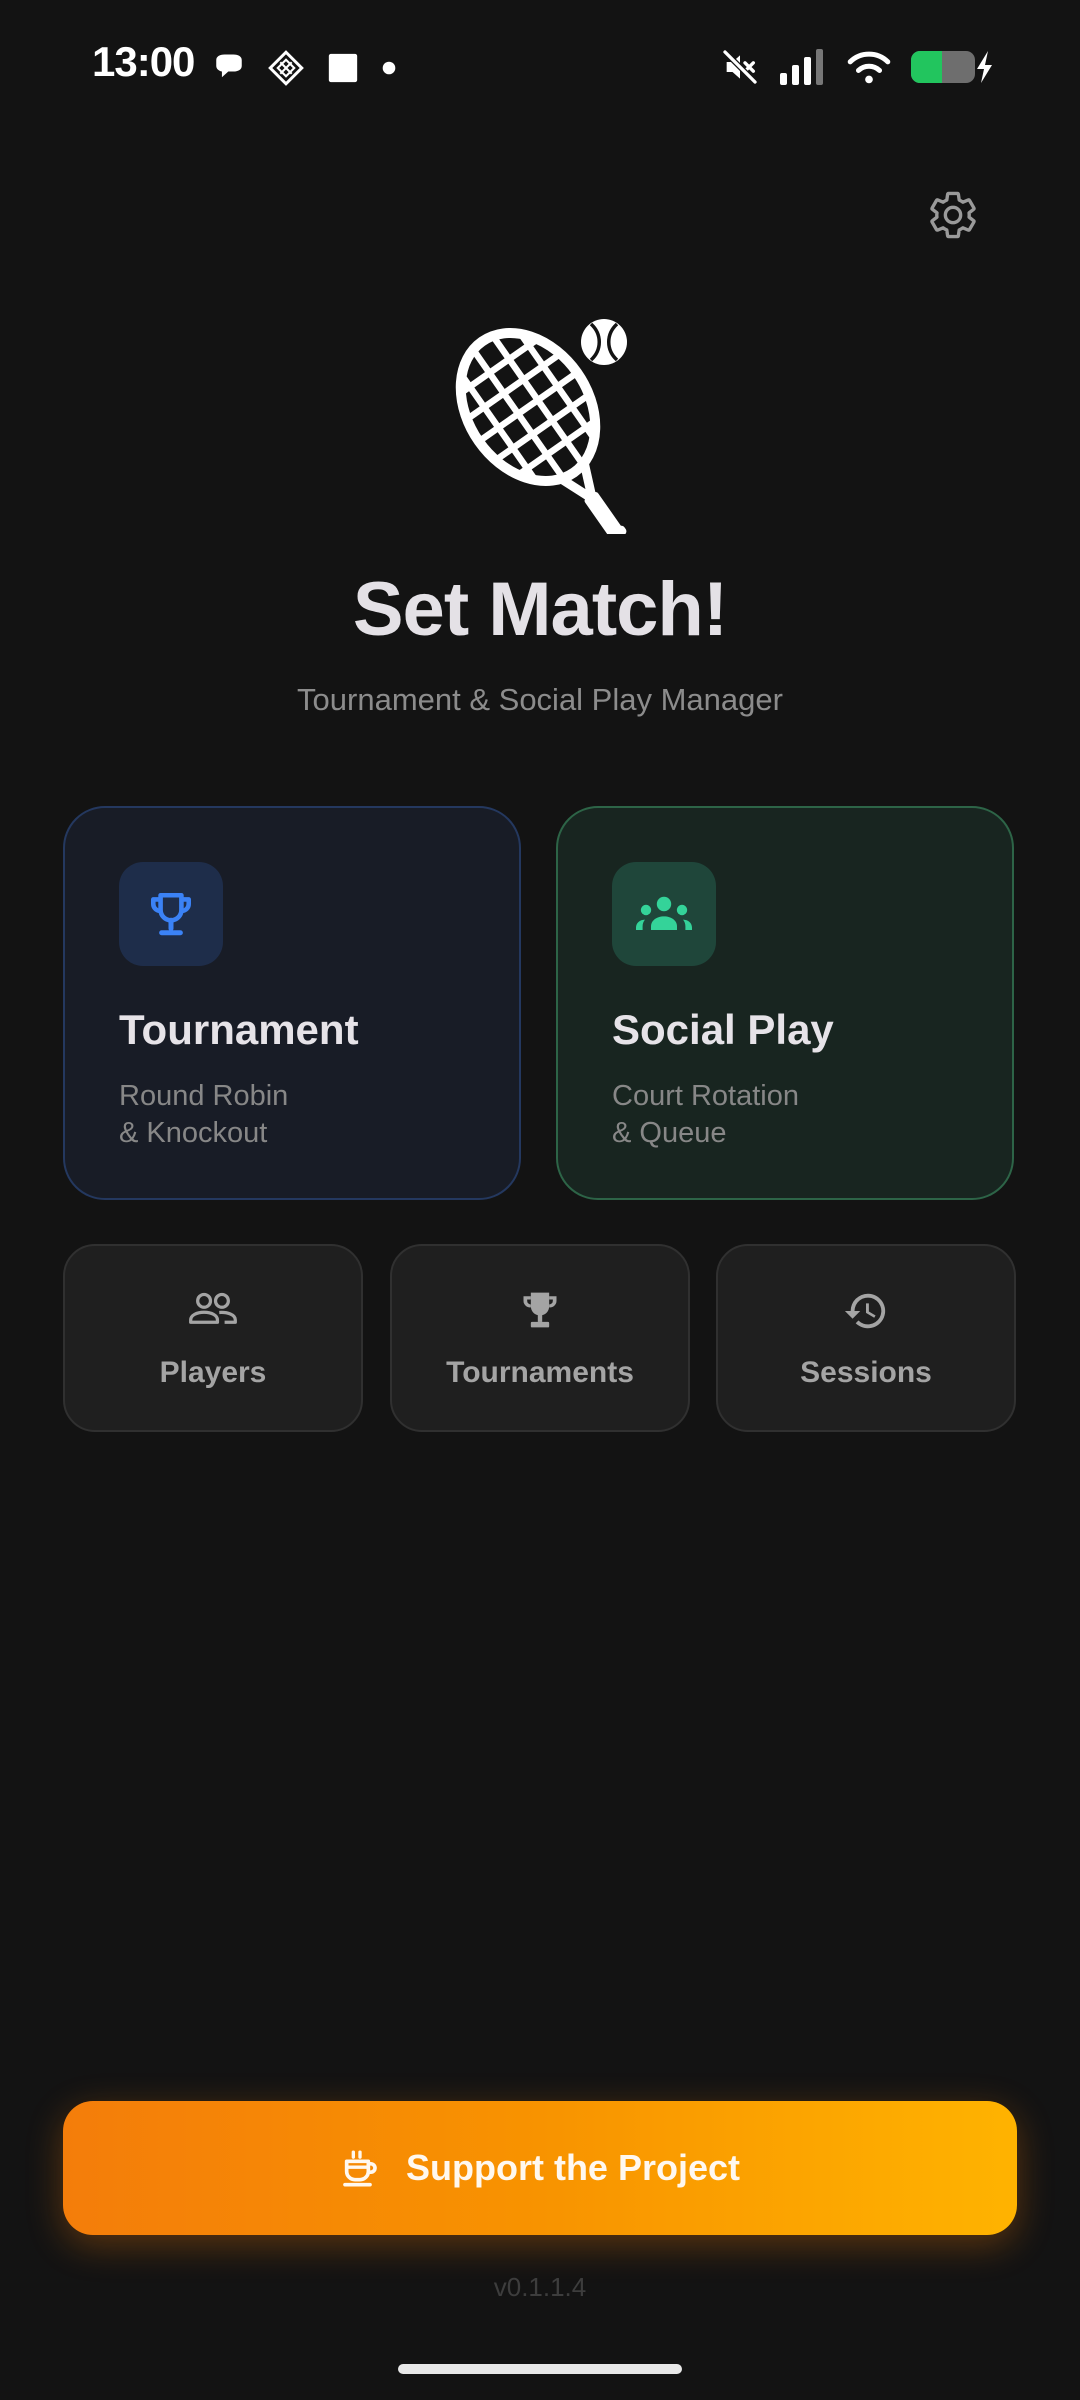 This screenshot has width=1080, height=2400. I want to click on tennis-racket-logo, so click(535, 423).